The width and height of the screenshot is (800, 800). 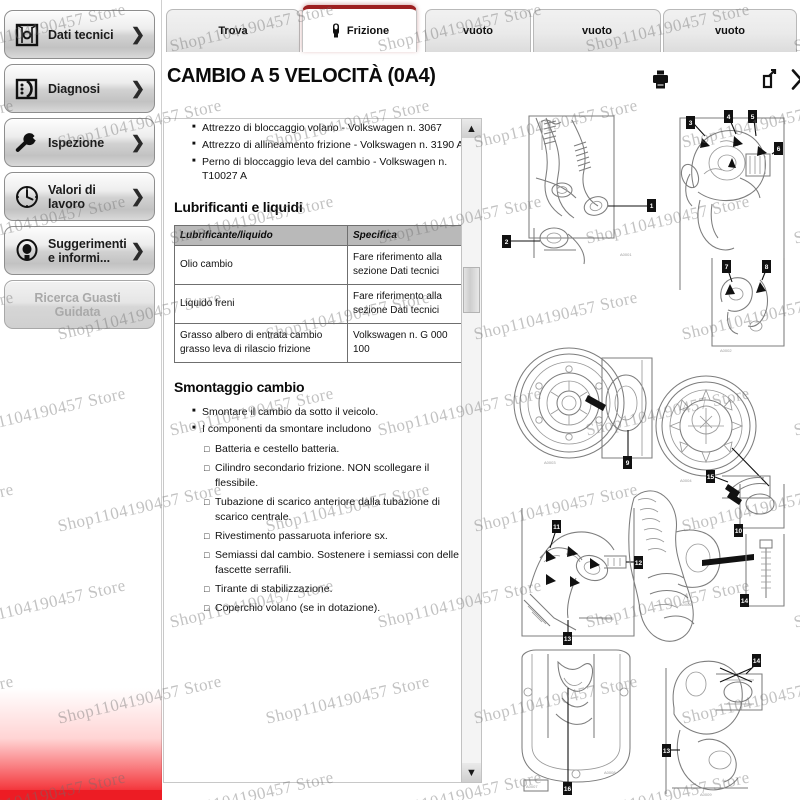 What do you see at coordinates (74, 88) in the screenshot?
I see `sidebar-item-label: Diagnosi` at bounding box center [74, 88].